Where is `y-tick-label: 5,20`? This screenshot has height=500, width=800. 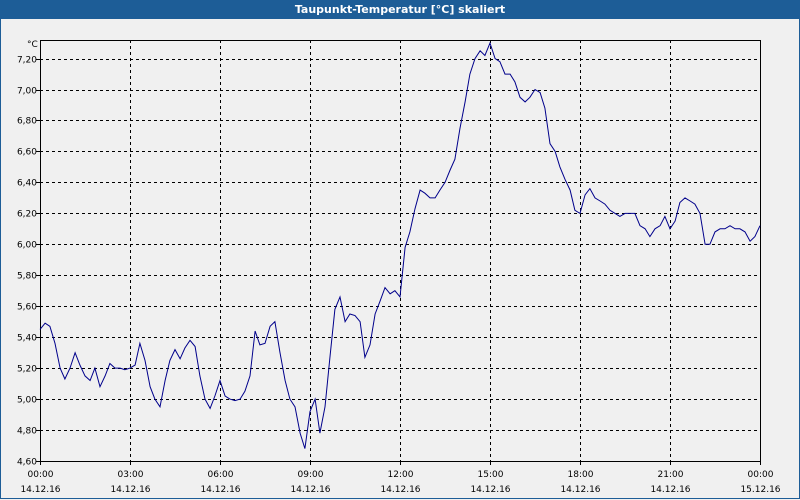 y-tick-label: 5,20 is located at coordinates (27, 370).